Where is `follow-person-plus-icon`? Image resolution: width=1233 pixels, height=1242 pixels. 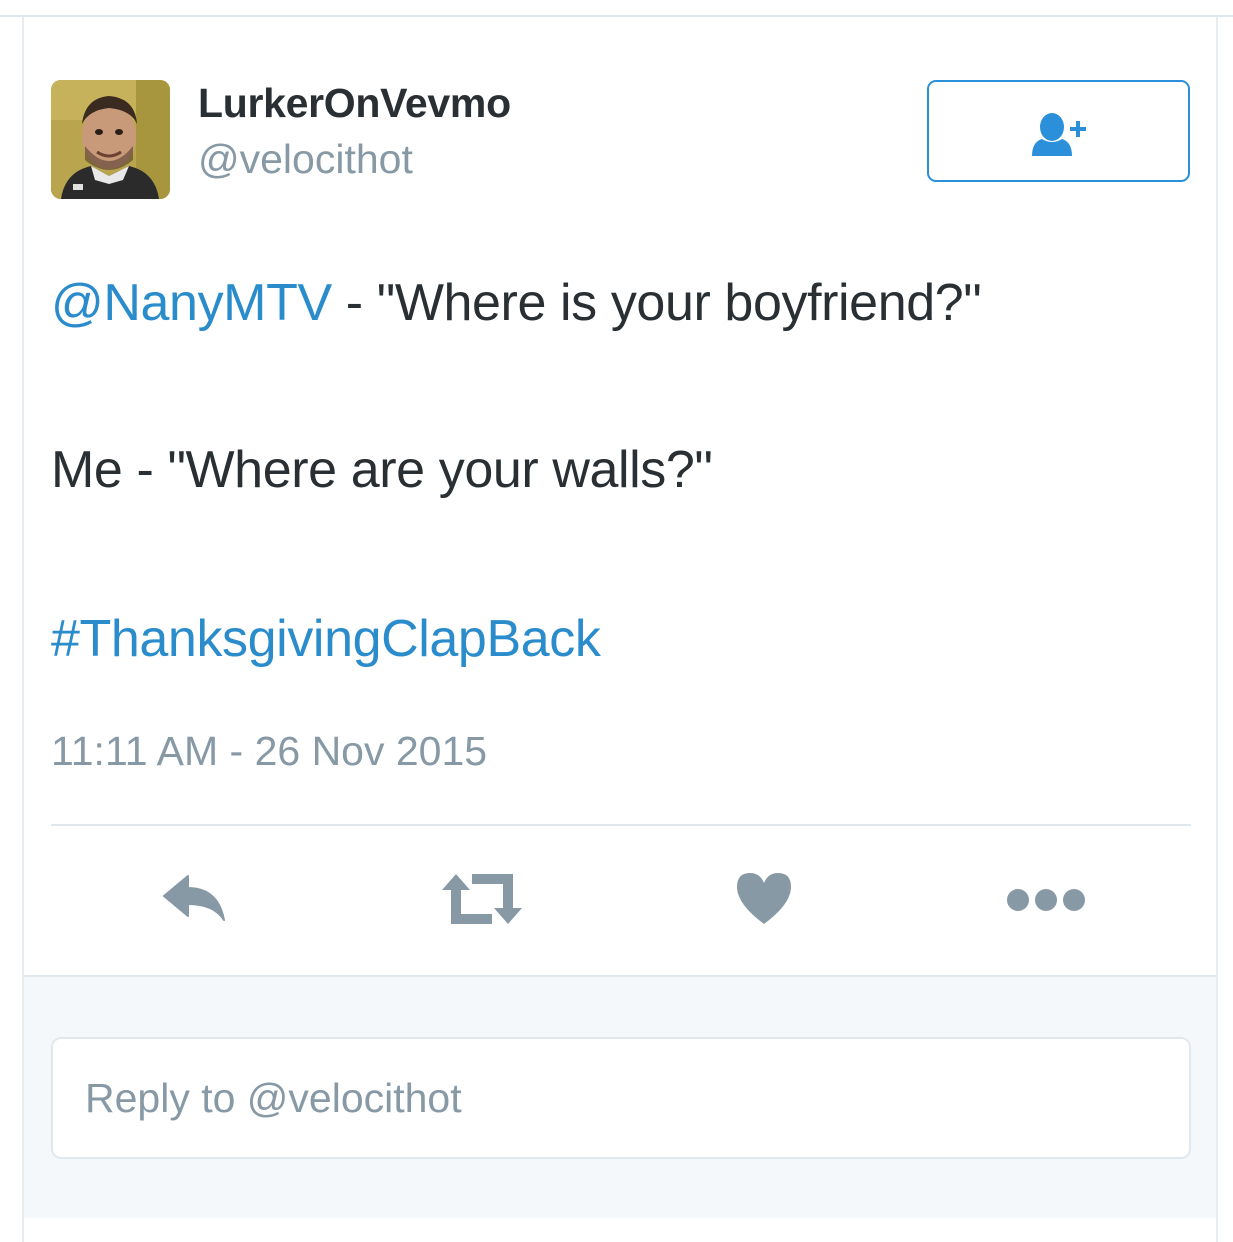
follow-person-plus-icon is located at coordinates (1059, 134).